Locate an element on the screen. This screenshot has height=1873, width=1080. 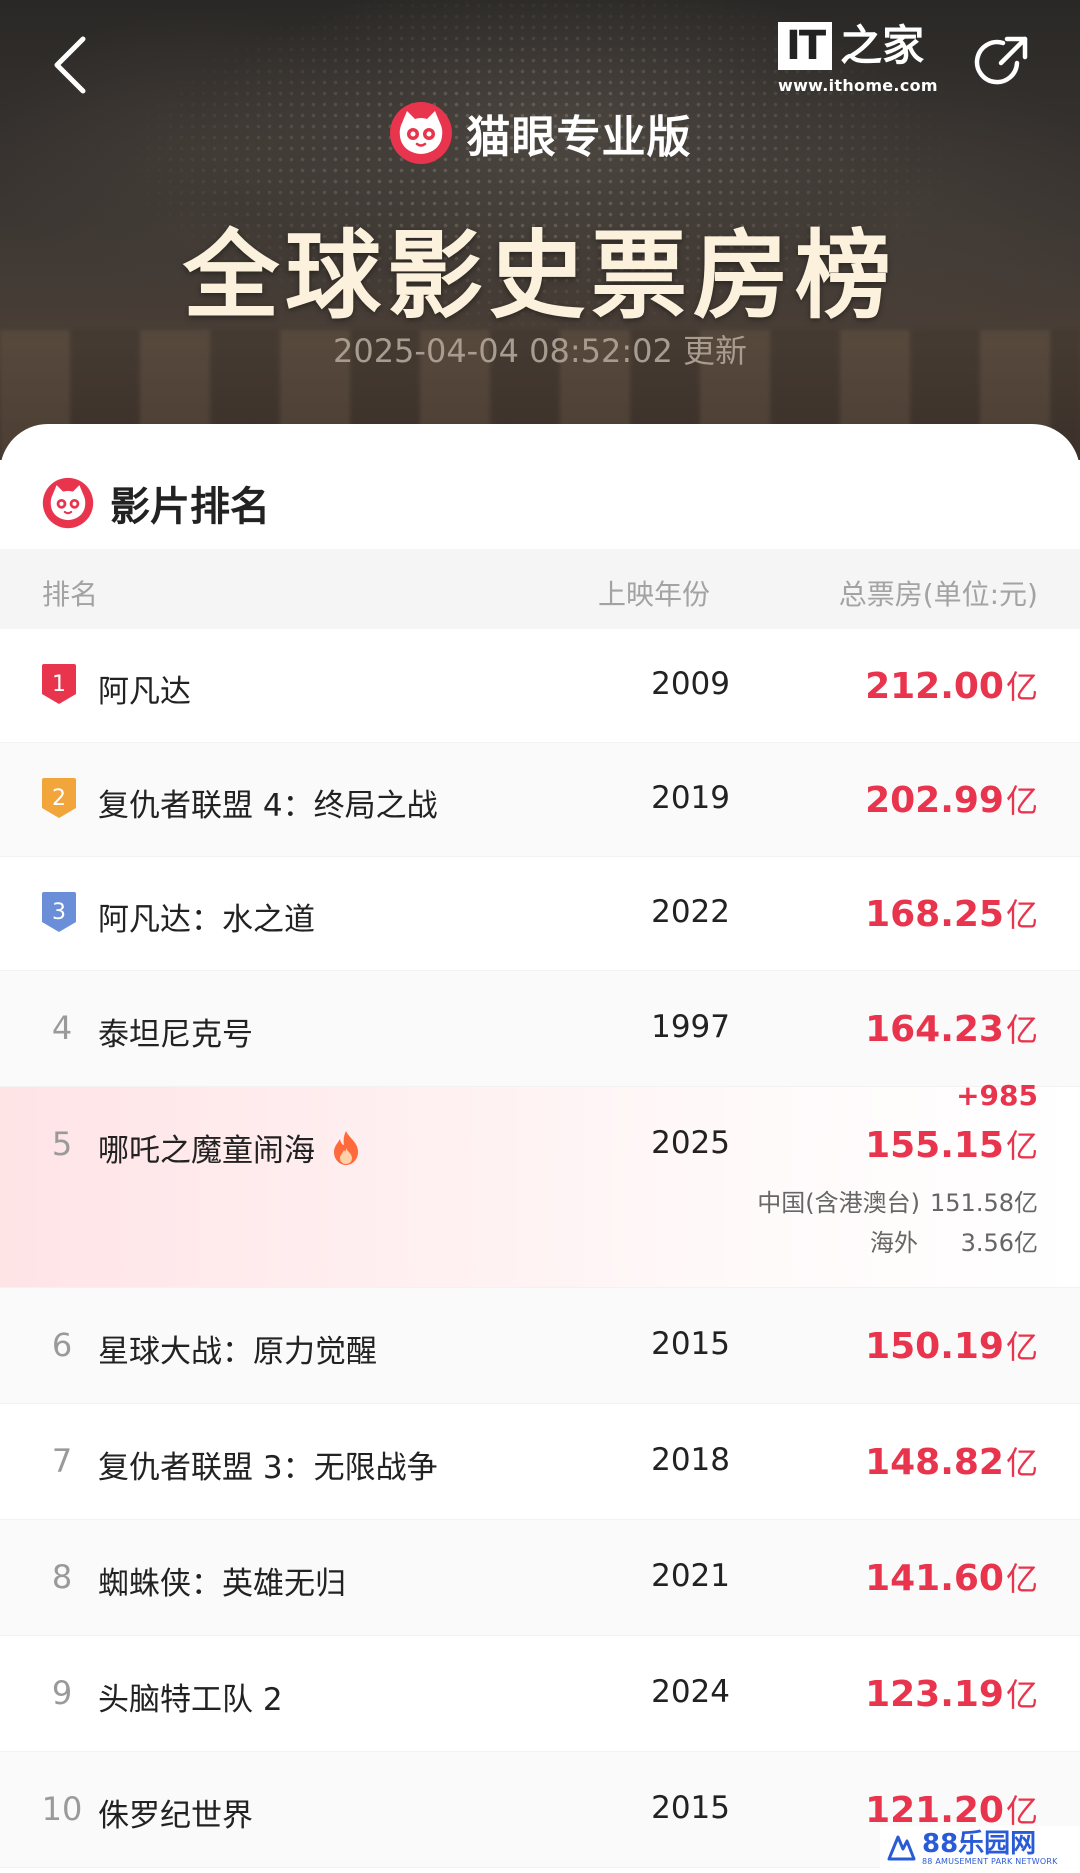
box-office-total: 150.19亿 is located at coordinates (951, 1345).